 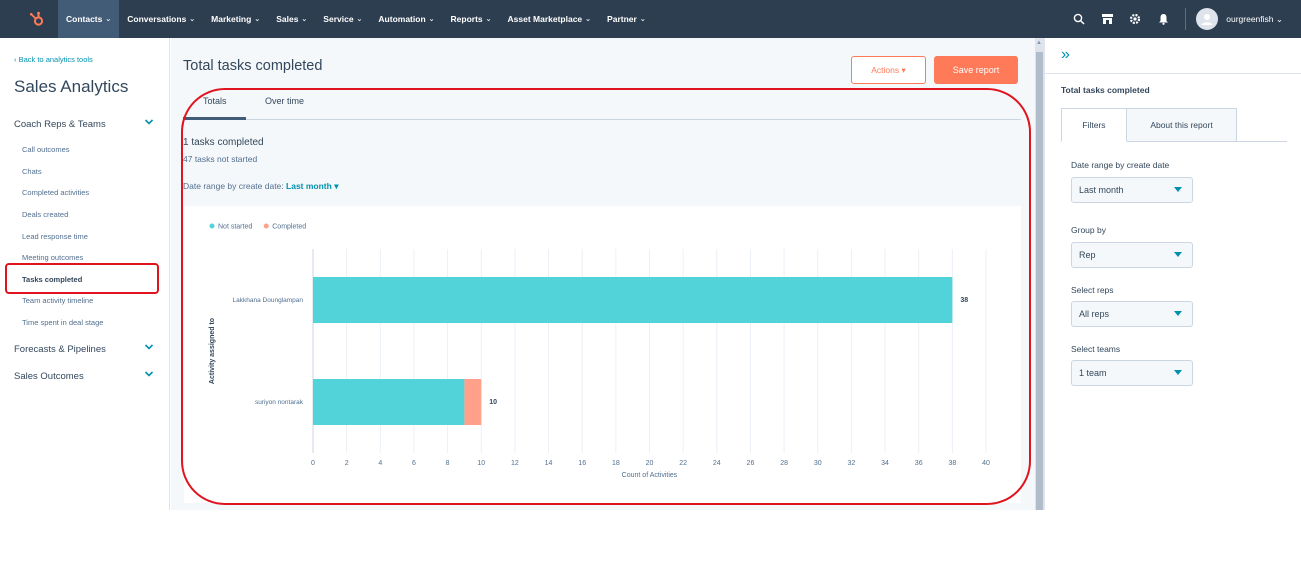 What do you see at coordinates (602, 107) in the screenshot?
I see `report-tabs: Totals Over time` at bounding box center [602, 107].